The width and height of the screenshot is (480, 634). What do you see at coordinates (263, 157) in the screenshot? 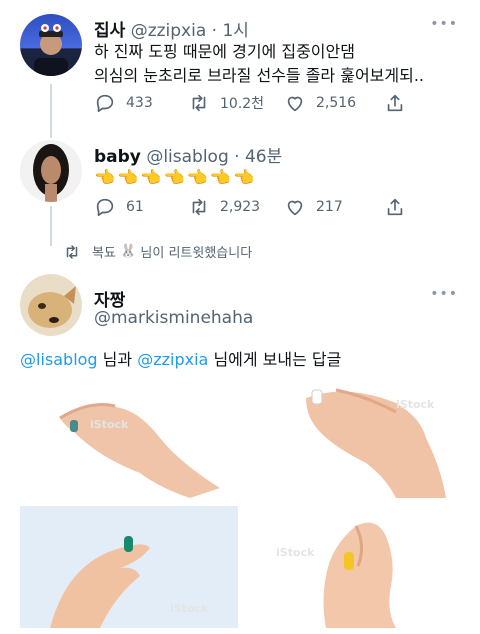
I see `timestamp: 46분` at bounding box center [263, 157].